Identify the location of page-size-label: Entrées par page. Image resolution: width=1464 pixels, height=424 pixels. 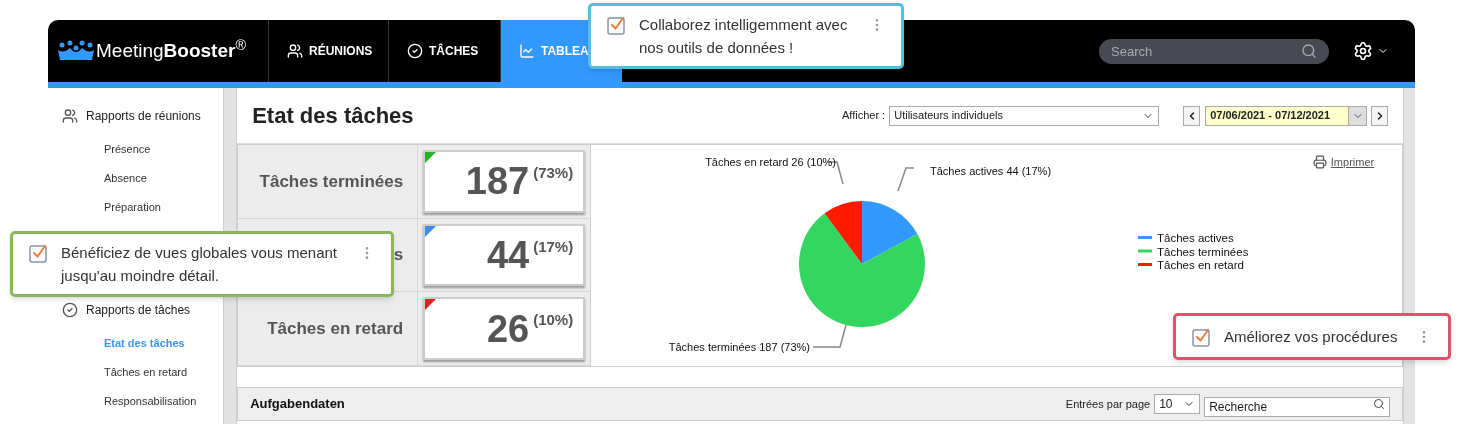
(1108, 404).